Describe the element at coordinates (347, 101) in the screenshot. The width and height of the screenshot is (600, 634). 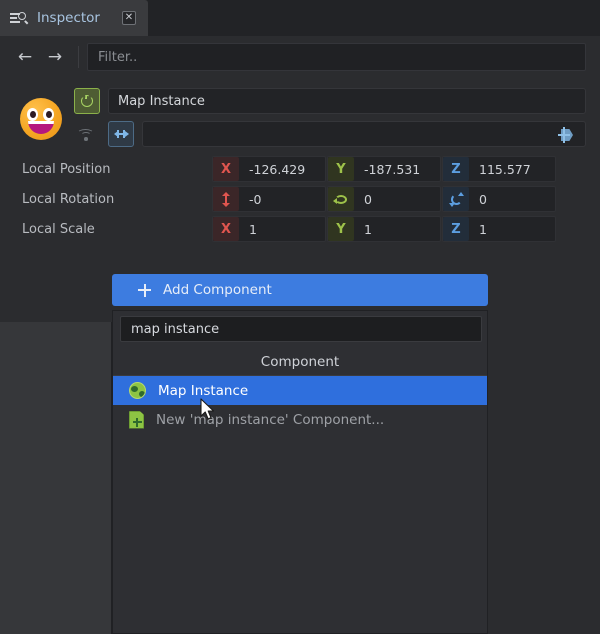
I see `object-name-field: Map Instance` at that location.